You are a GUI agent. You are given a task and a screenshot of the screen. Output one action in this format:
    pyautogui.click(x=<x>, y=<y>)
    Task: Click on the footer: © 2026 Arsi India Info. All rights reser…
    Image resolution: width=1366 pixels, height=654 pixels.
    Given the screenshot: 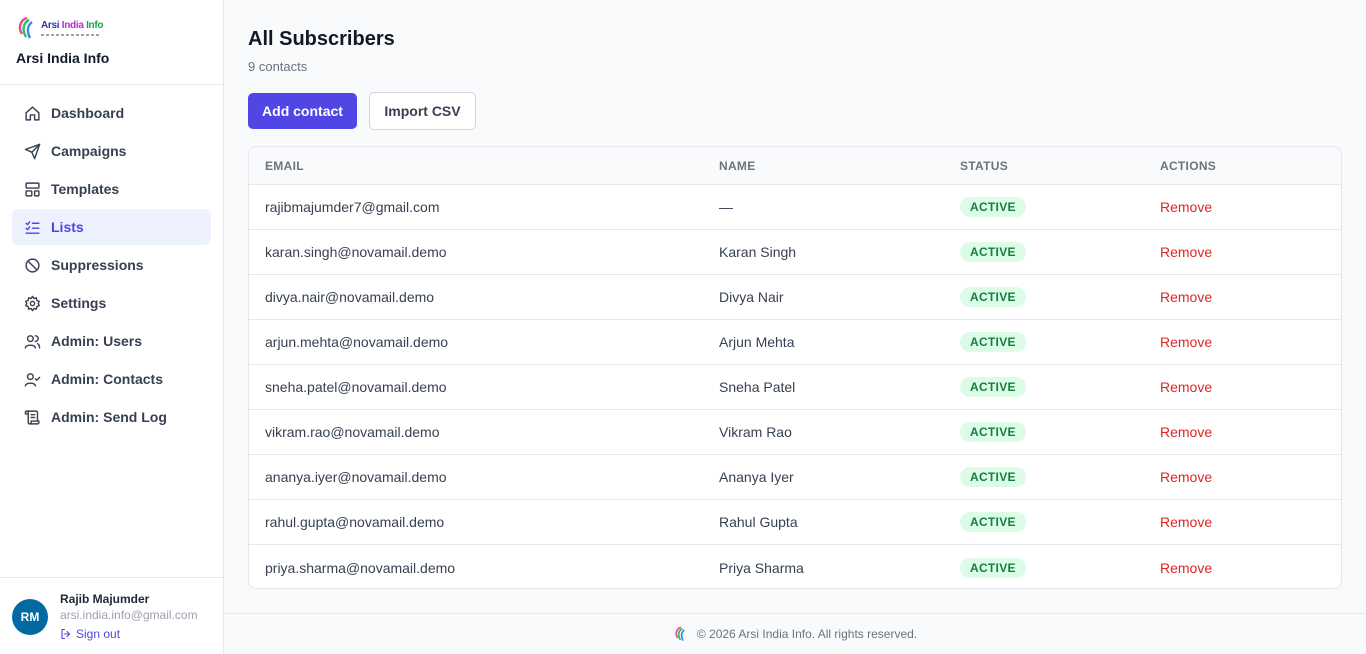 What is the action you would take?
    pyautogui.click(x=795, y=633)
    